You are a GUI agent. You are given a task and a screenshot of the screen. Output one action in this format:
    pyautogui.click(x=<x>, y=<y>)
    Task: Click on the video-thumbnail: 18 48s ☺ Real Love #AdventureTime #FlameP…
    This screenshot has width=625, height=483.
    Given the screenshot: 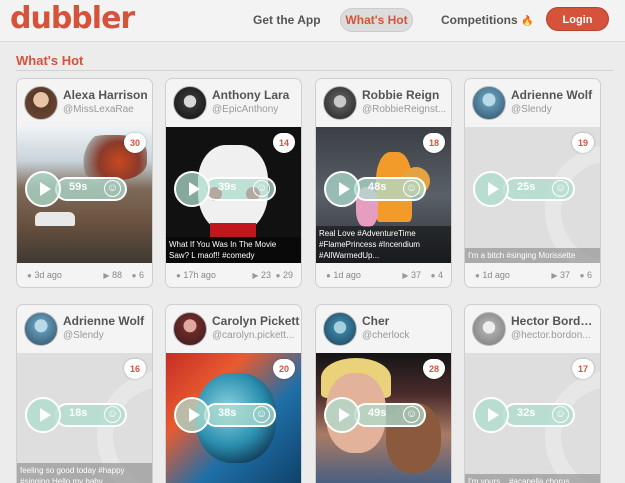 What is the action you would take?
    pyautogui.click(x=383, y=195)
    